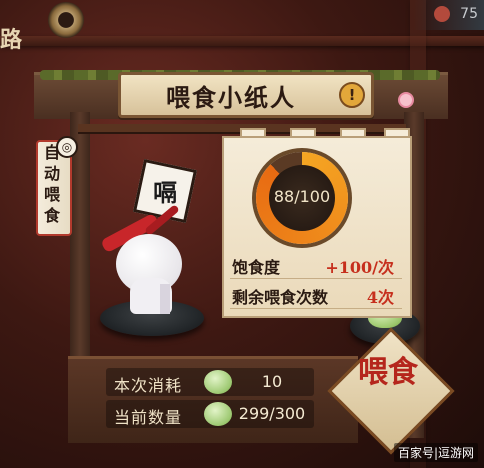 This screenshot has height=468, width=484. I want to click on cost-value: 10, so click(272, 381).